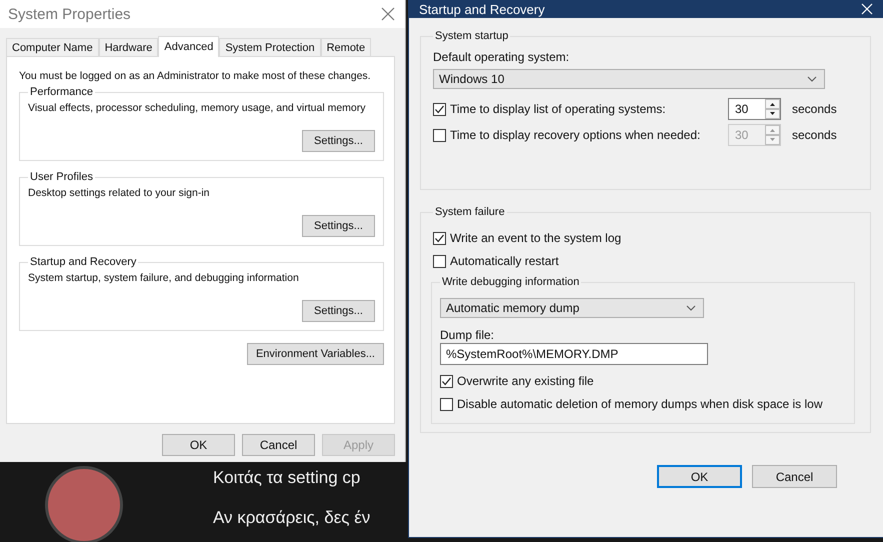 This screenshot has height=542, width=883. Describe the element at coordinates (629, 79) in the screenshot. I see `dropdown: Windows 10` at that location.